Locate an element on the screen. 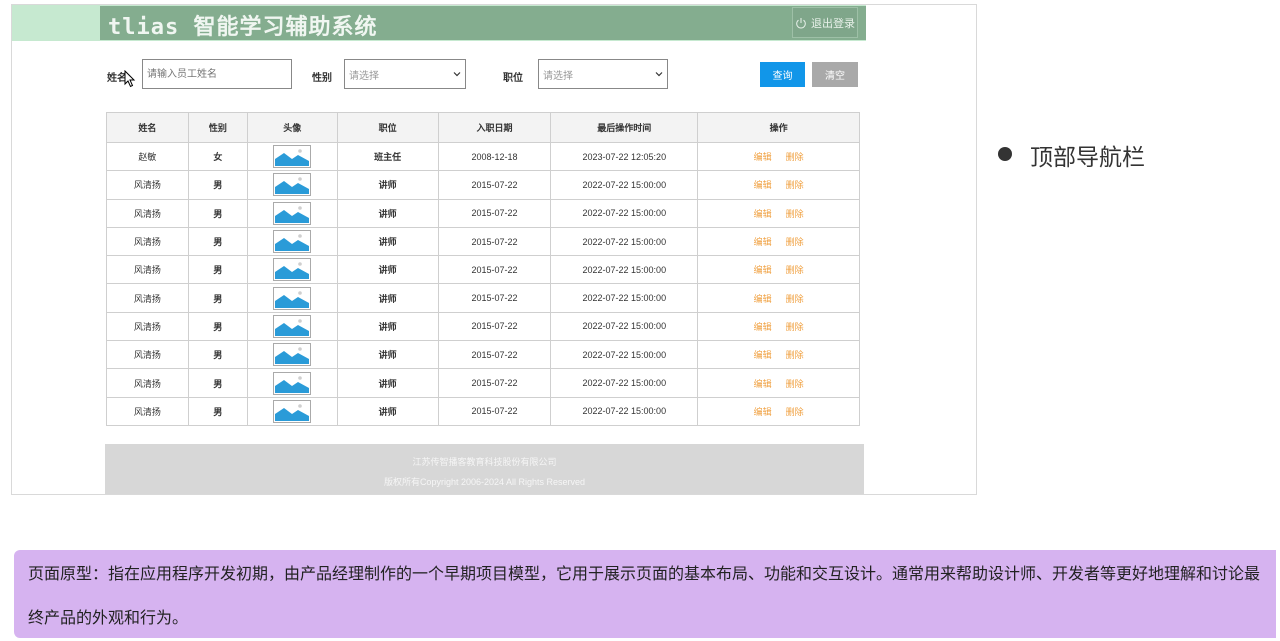 This screenshot has height=641, width=1280. query-button: 查询 is located at coordinates (782, 74).